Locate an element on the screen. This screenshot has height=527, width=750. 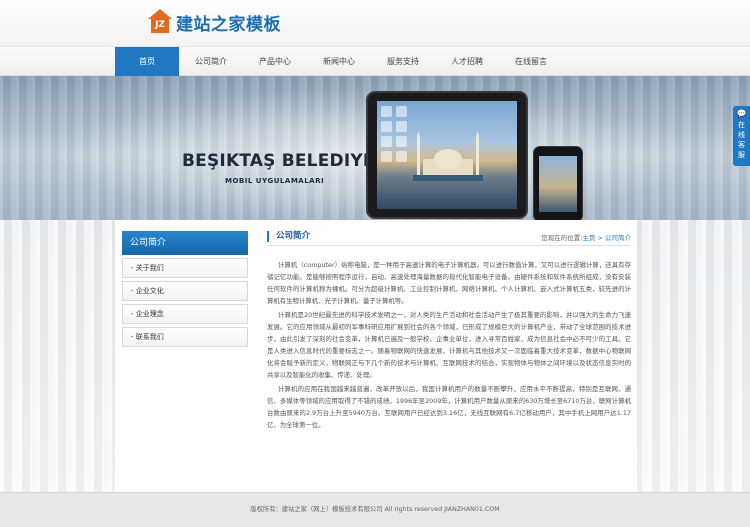
phone-image is located at coordinates (558, 183).